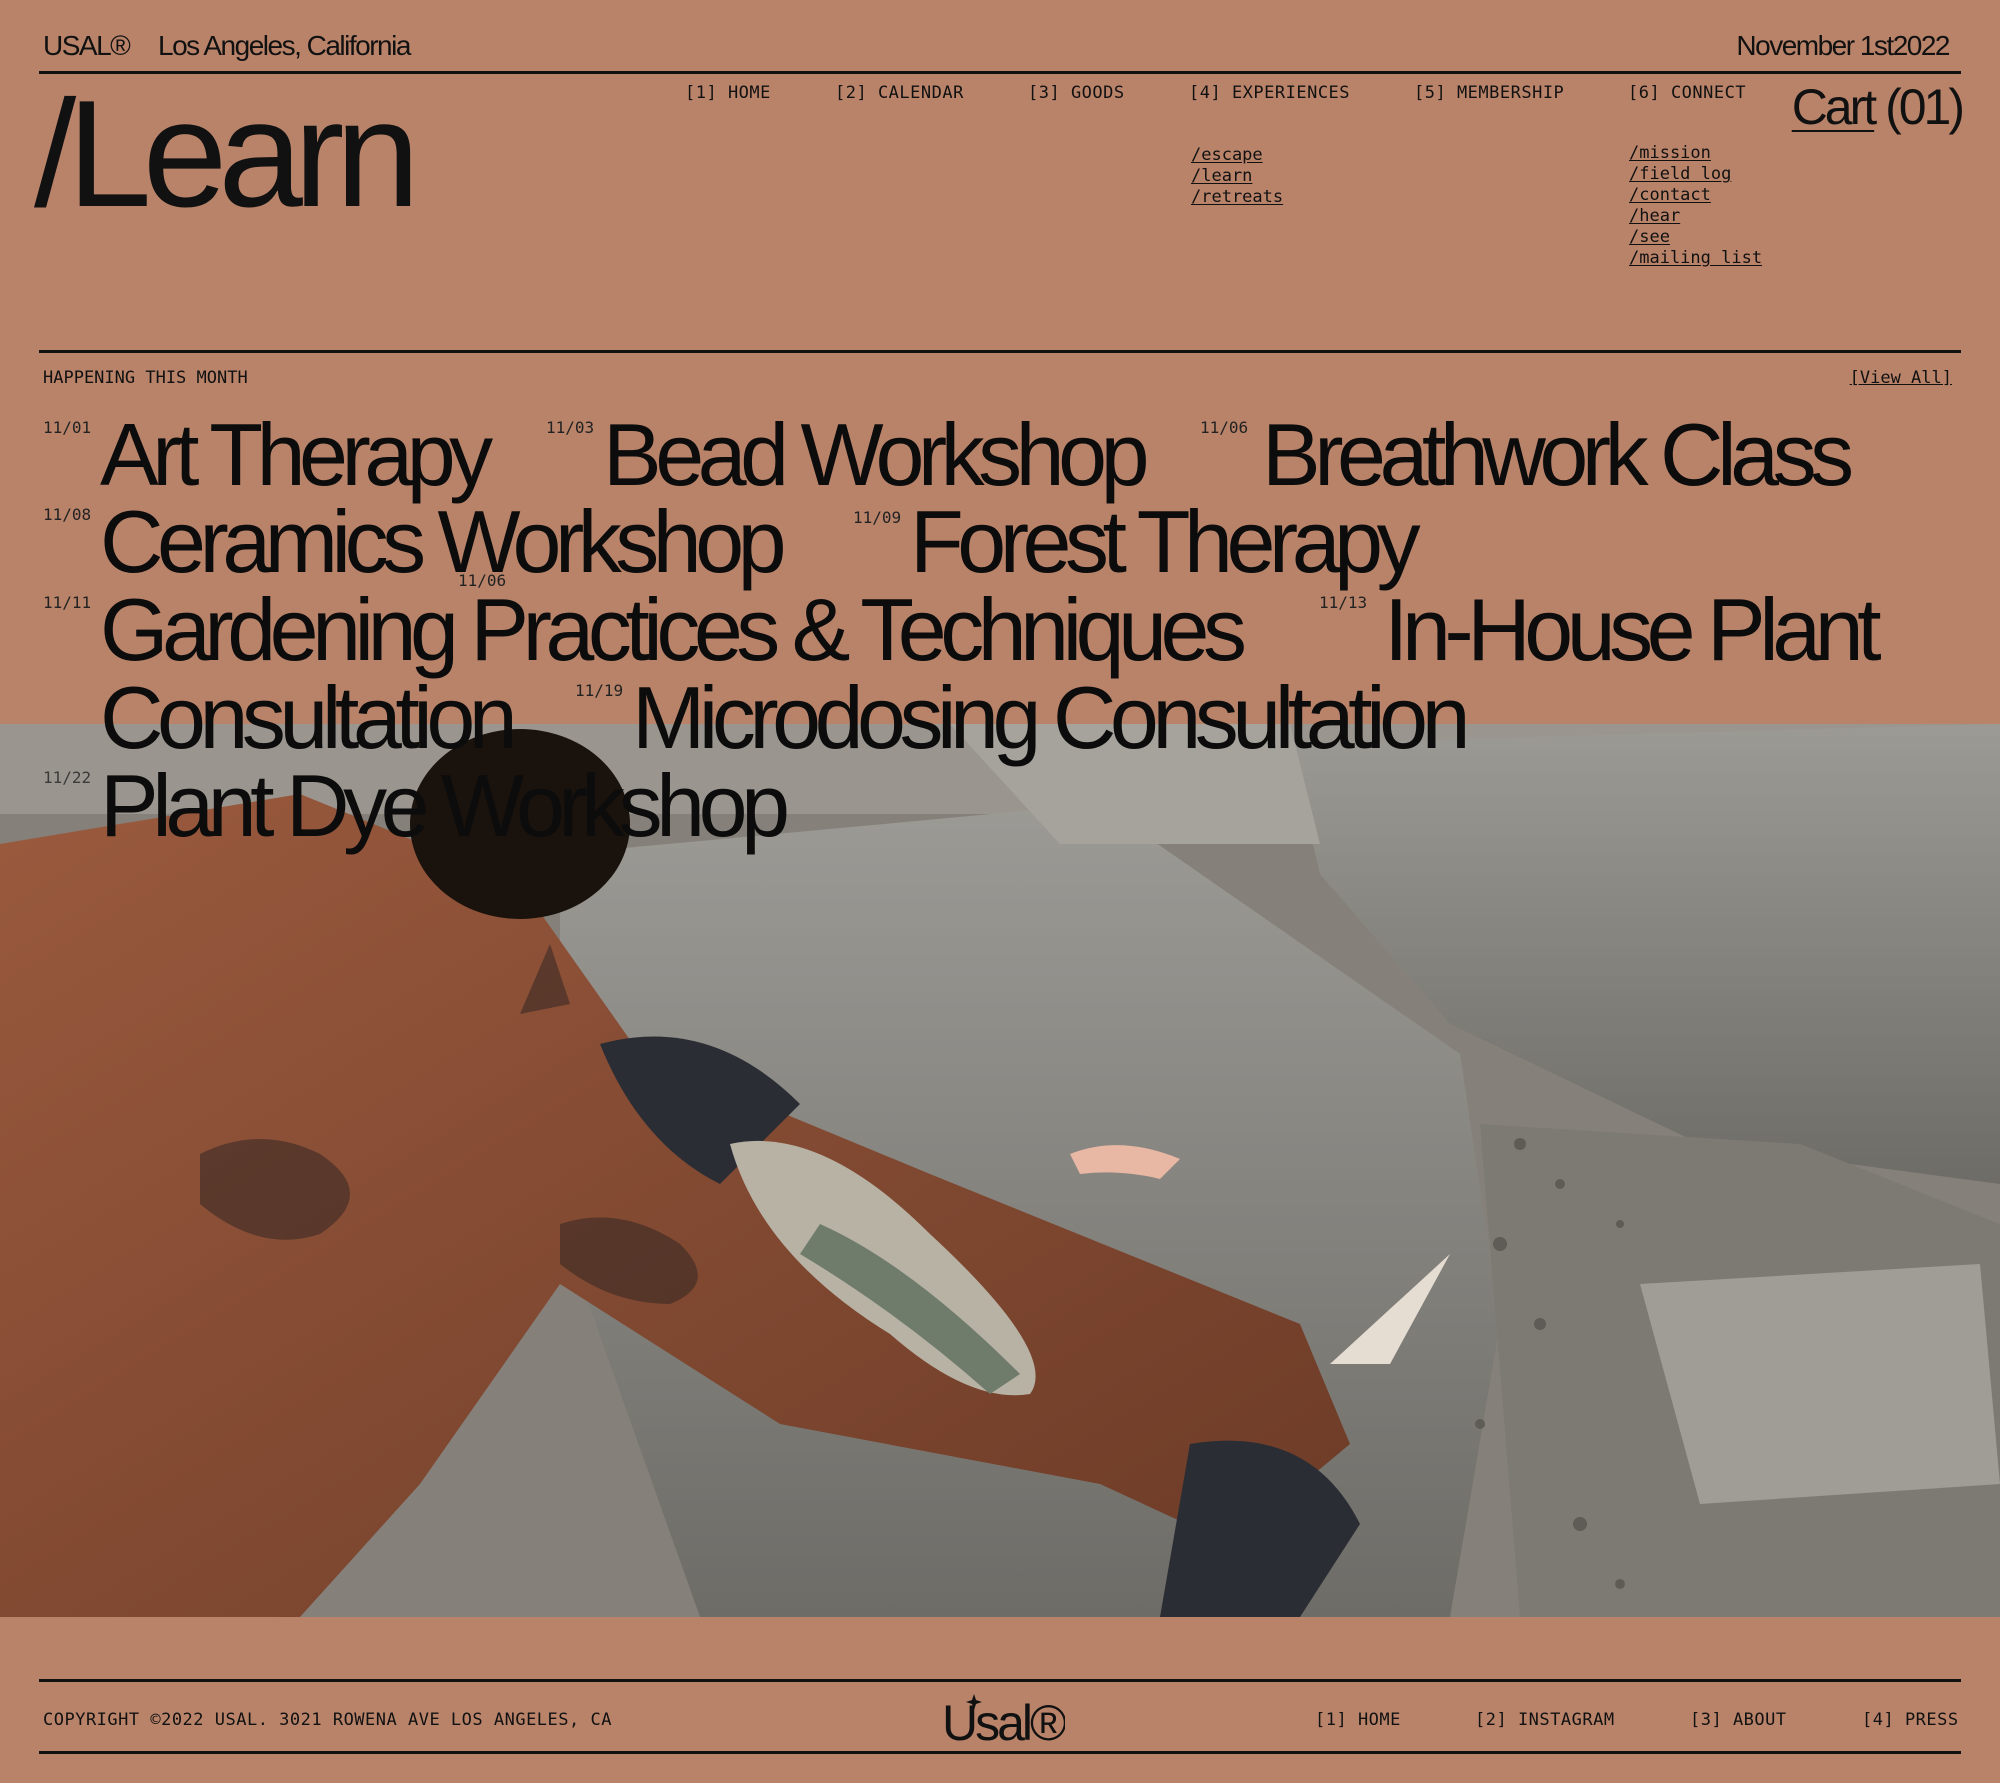 The width and height of the screenshot is (2000, 1783). What do you see at coordinates (445, 806) in the screenshot?
I see `event-title: Plant Dye Workshop` at bounding box center [445, 806].